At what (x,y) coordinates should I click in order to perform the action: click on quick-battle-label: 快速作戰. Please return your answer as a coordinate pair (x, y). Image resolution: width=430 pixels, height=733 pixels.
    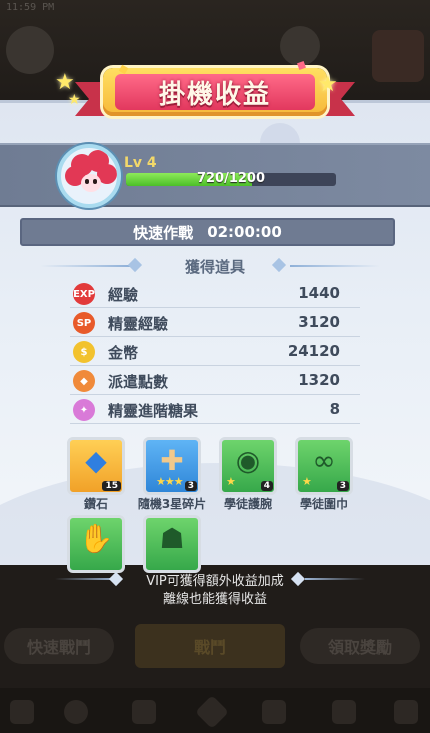
    Looking at the image, I should click on (163, 232).